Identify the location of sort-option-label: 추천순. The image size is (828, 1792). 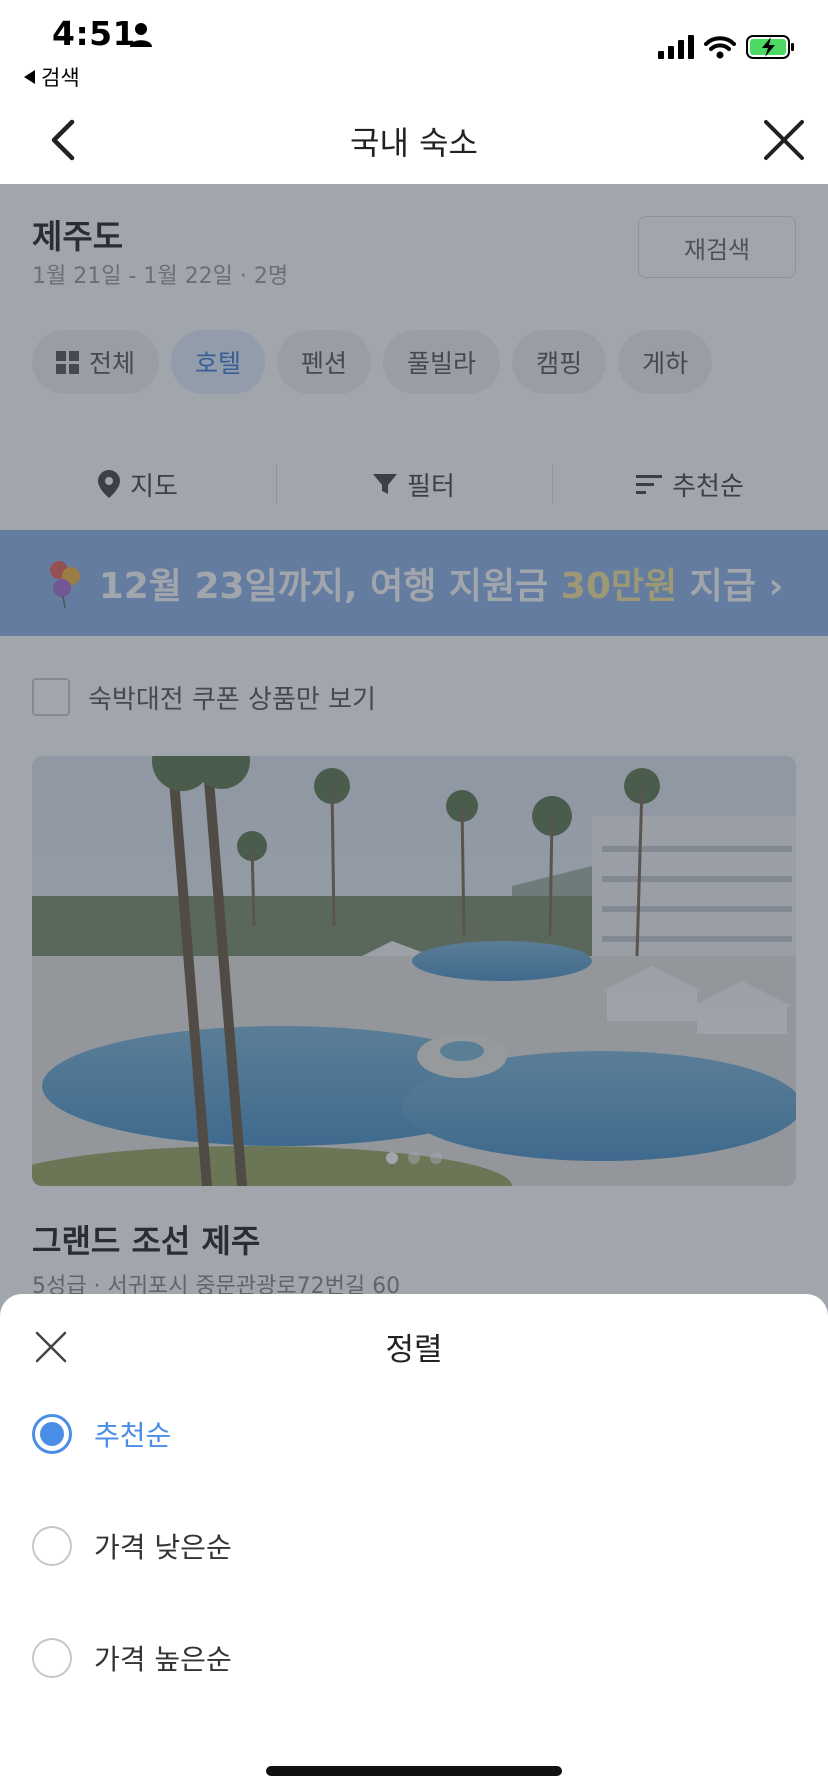
(133, 1435).